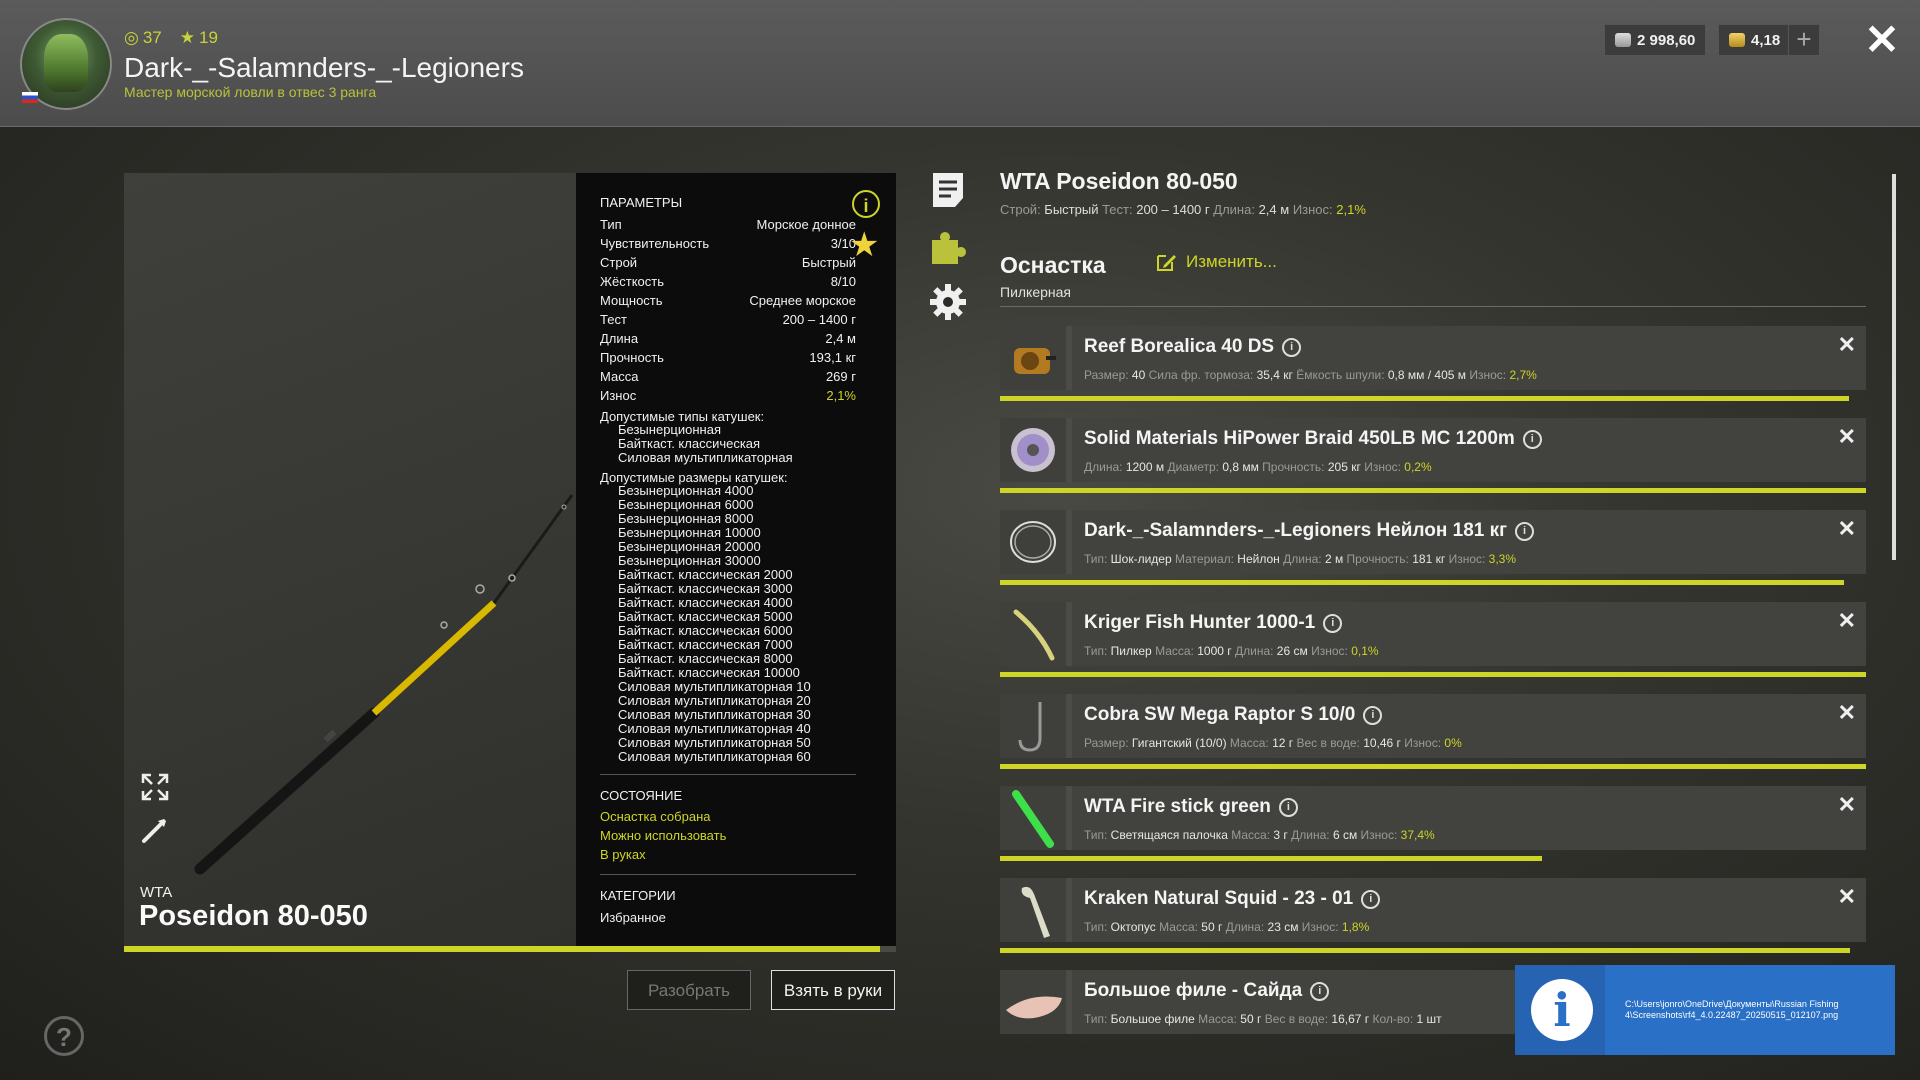 The image size is (1920, 1080). What do you see at coordinates (1030, 727) in the screenshot?
I see `hook-icon` at bounding box center [1030, 727].